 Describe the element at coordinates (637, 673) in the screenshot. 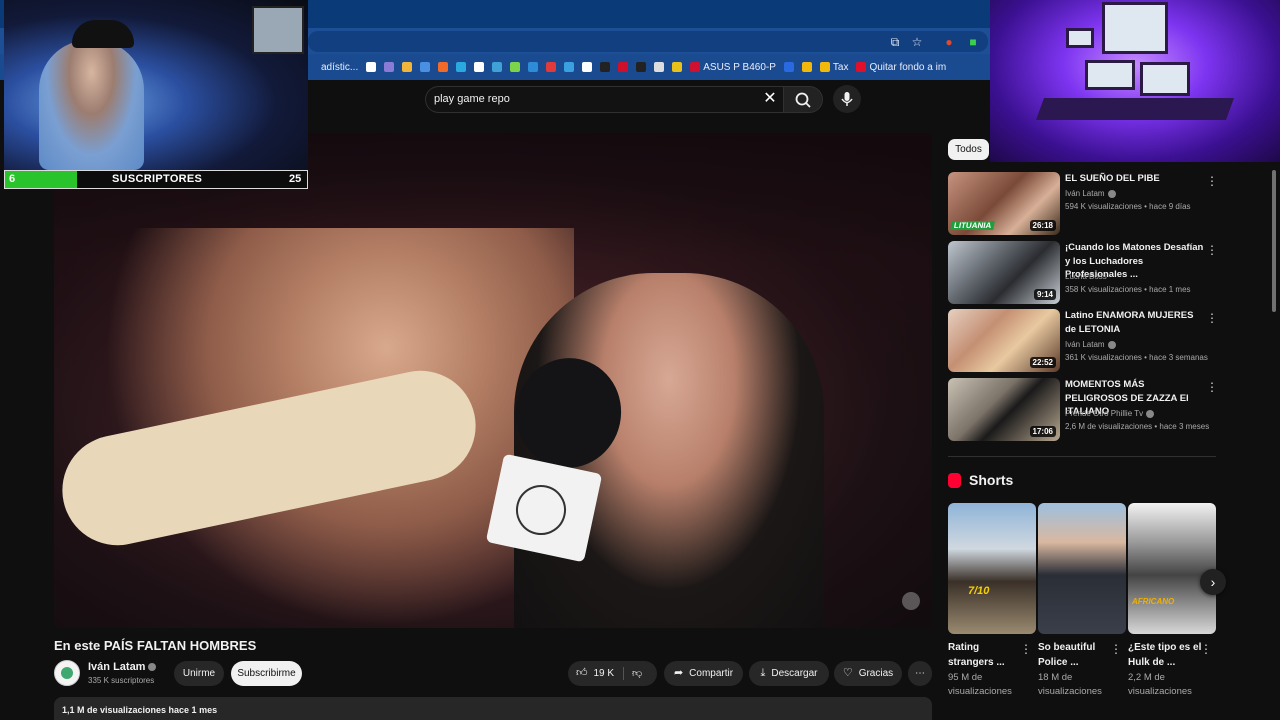

I see `dislike-icon: 👎︎` at that location.